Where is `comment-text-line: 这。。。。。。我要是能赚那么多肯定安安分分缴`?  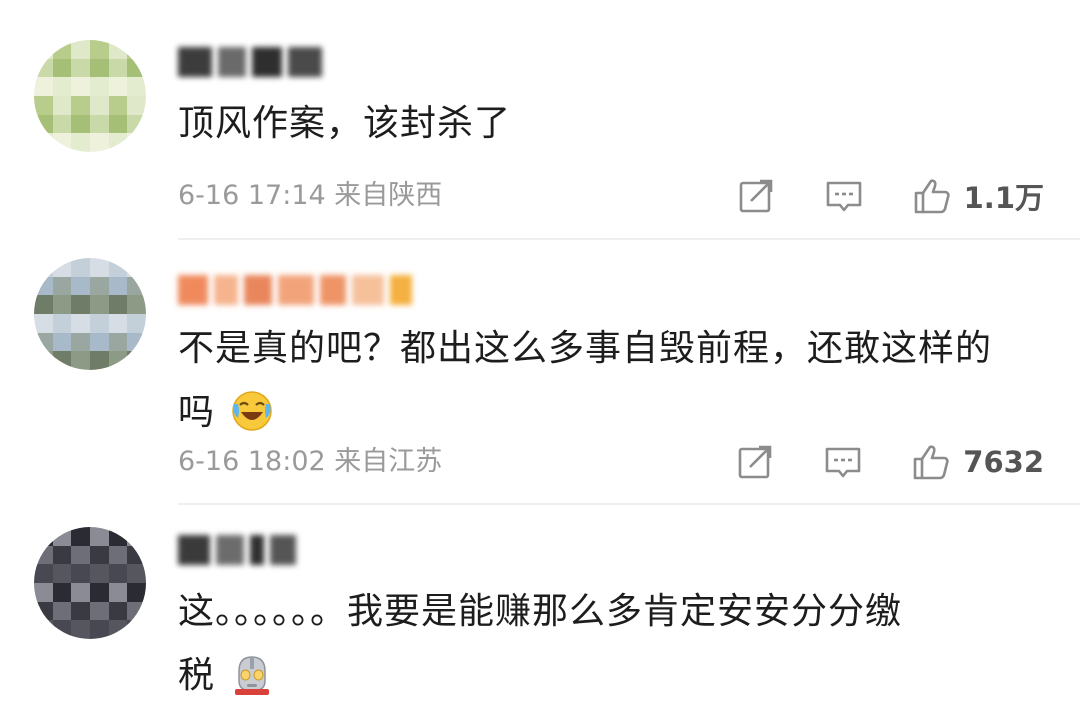 comment-text-line: 这。。。。。。我要是能赚那么多肯定安安分分缴 is located at coordinates (540, 611).